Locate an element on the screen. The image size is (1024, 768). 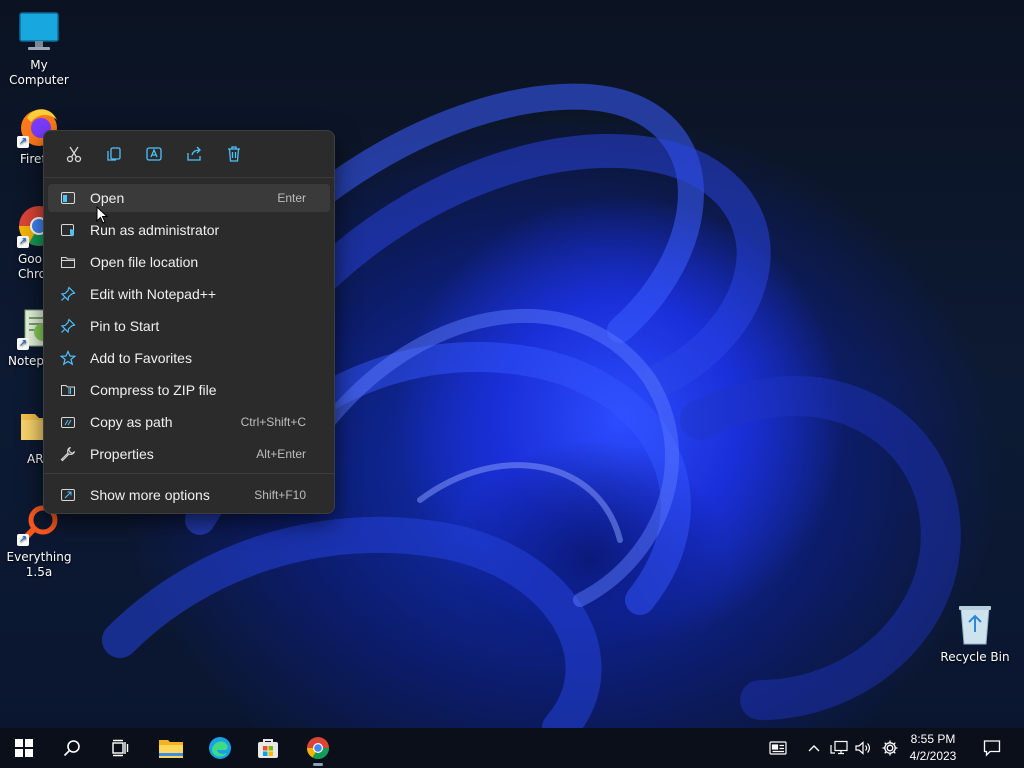
tray-settings is located at coordinates (890, 748).